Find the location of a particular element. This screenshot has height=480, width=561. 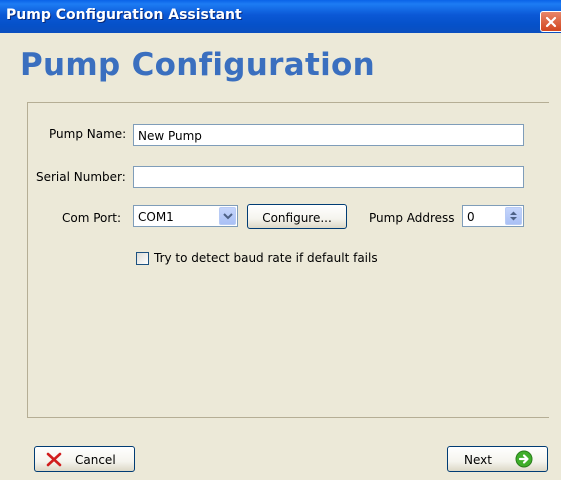

pump-name-input: New Pump is located at coordinates (328, 135).